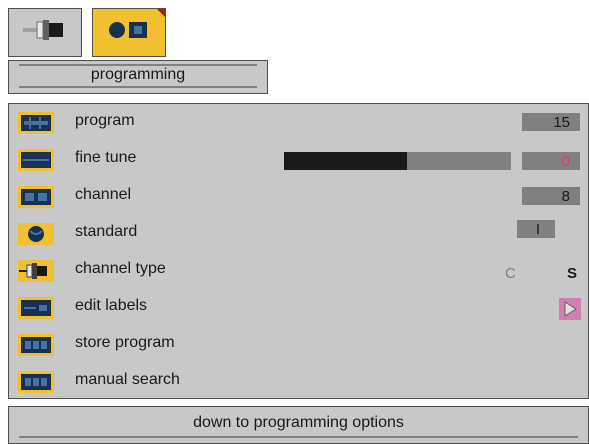 The image size is (589, 444). Describe the element at coordinates (298, 381) in the screenshot. I see `menu-item-manual-search: manual search` at that location.